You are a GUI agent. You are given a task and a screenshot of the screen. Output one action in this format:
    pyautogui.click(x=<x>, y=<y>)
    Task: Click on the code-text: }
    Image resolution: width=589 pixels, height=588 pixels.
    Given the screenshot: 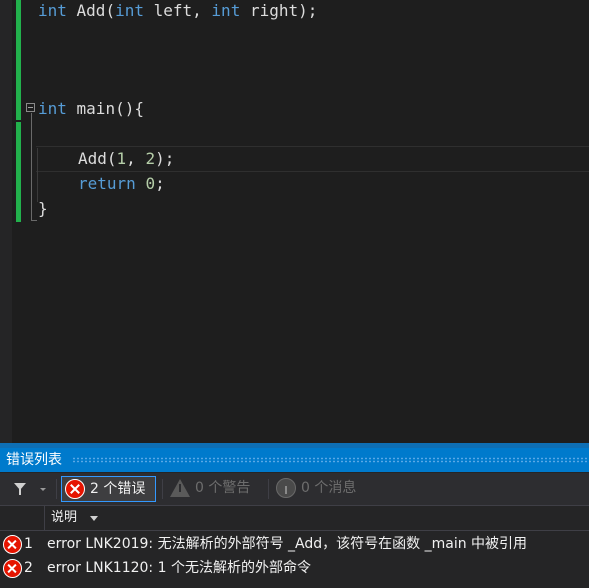 What is the action you would take?
    pyautogui.click(x=43, y=208)
    